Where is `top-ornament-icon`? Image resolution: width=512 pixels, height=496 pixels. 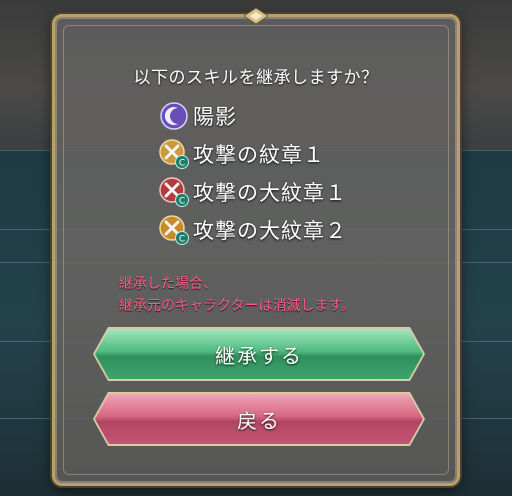 top-ornament-icon is located at coordinates (256, 16).